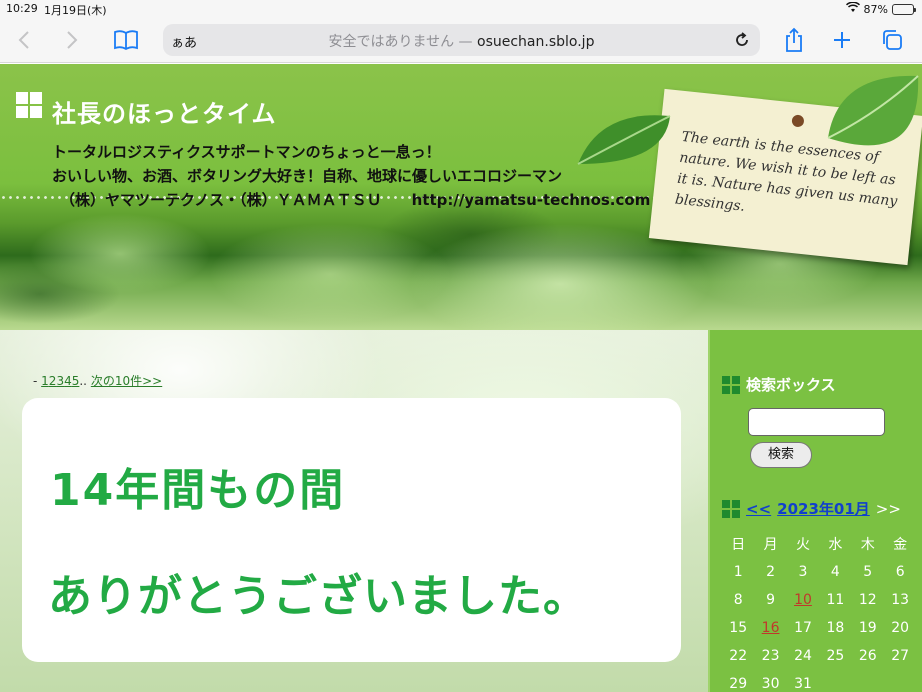 The height and width of the screenshot is (692, 922). I want to click on pagination-ellipsis: .., so click(83, 381).